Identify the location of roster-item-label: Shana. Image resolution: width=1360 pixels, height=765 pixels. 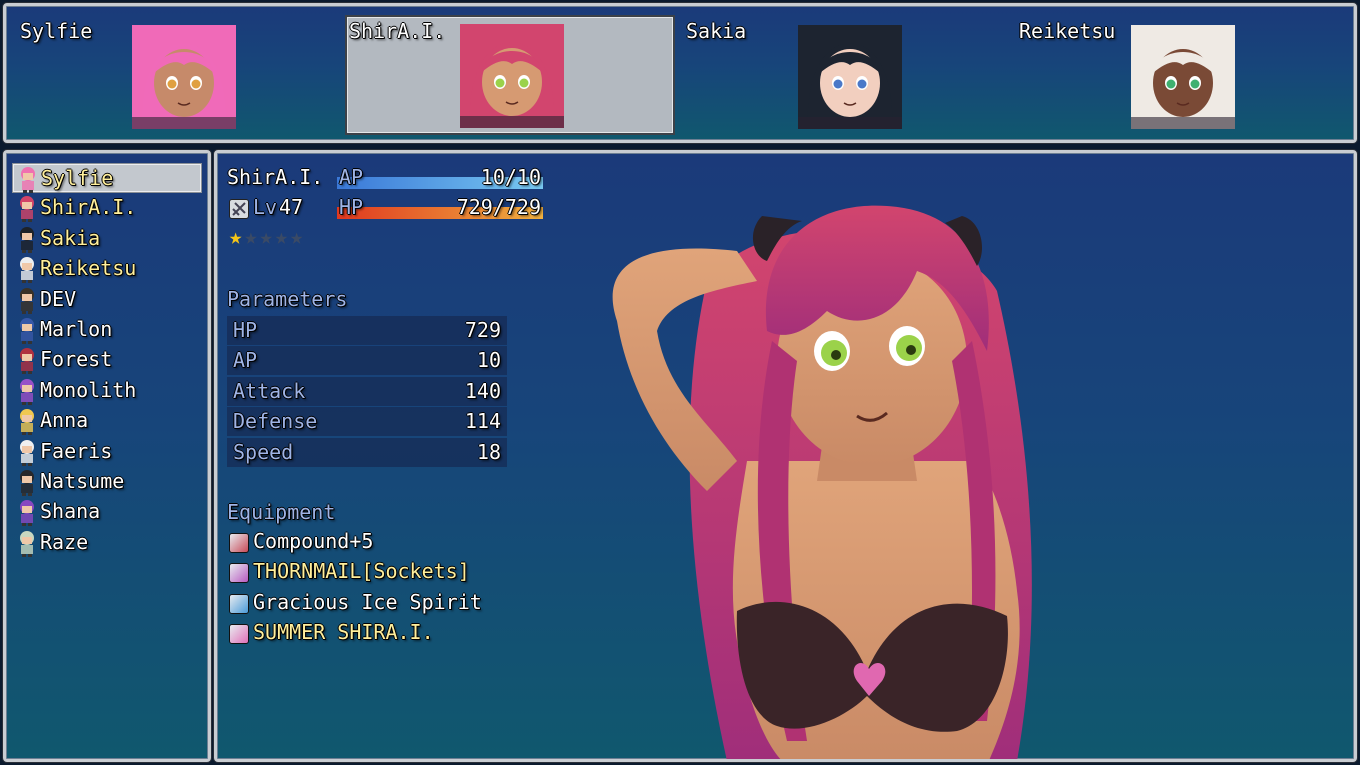
(70, 511).